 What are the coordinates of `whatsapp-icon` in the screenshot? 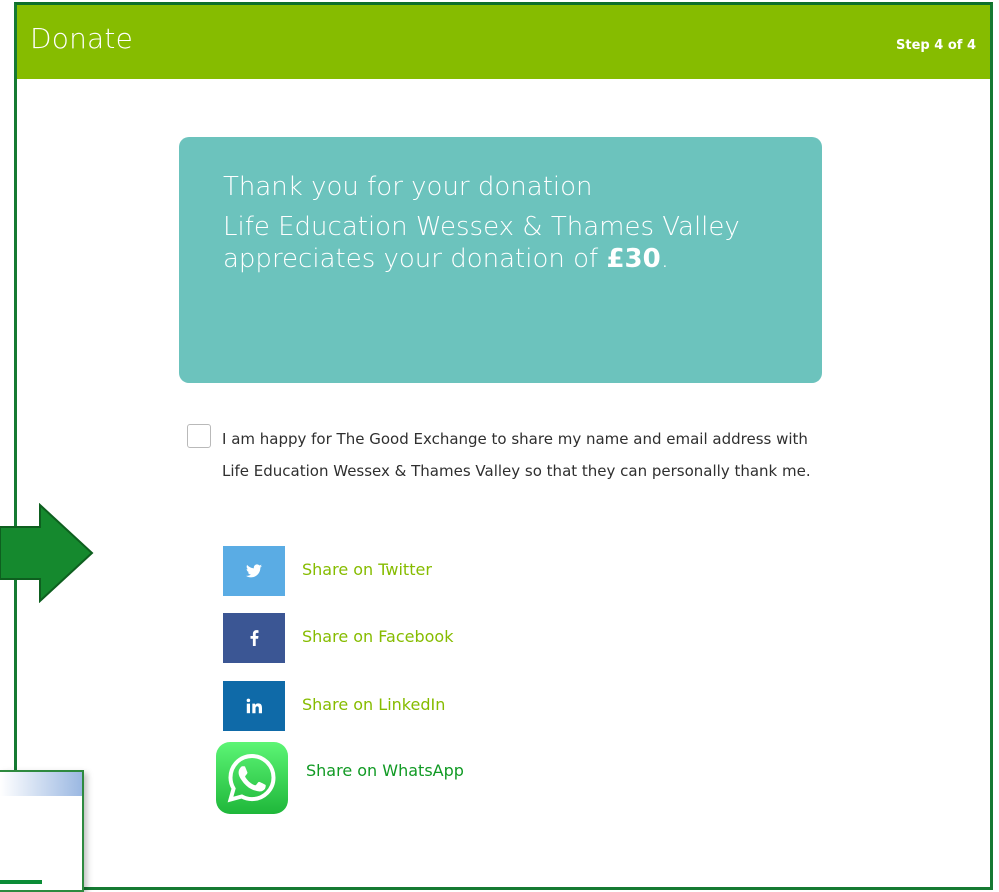 It's located at (251, 778).